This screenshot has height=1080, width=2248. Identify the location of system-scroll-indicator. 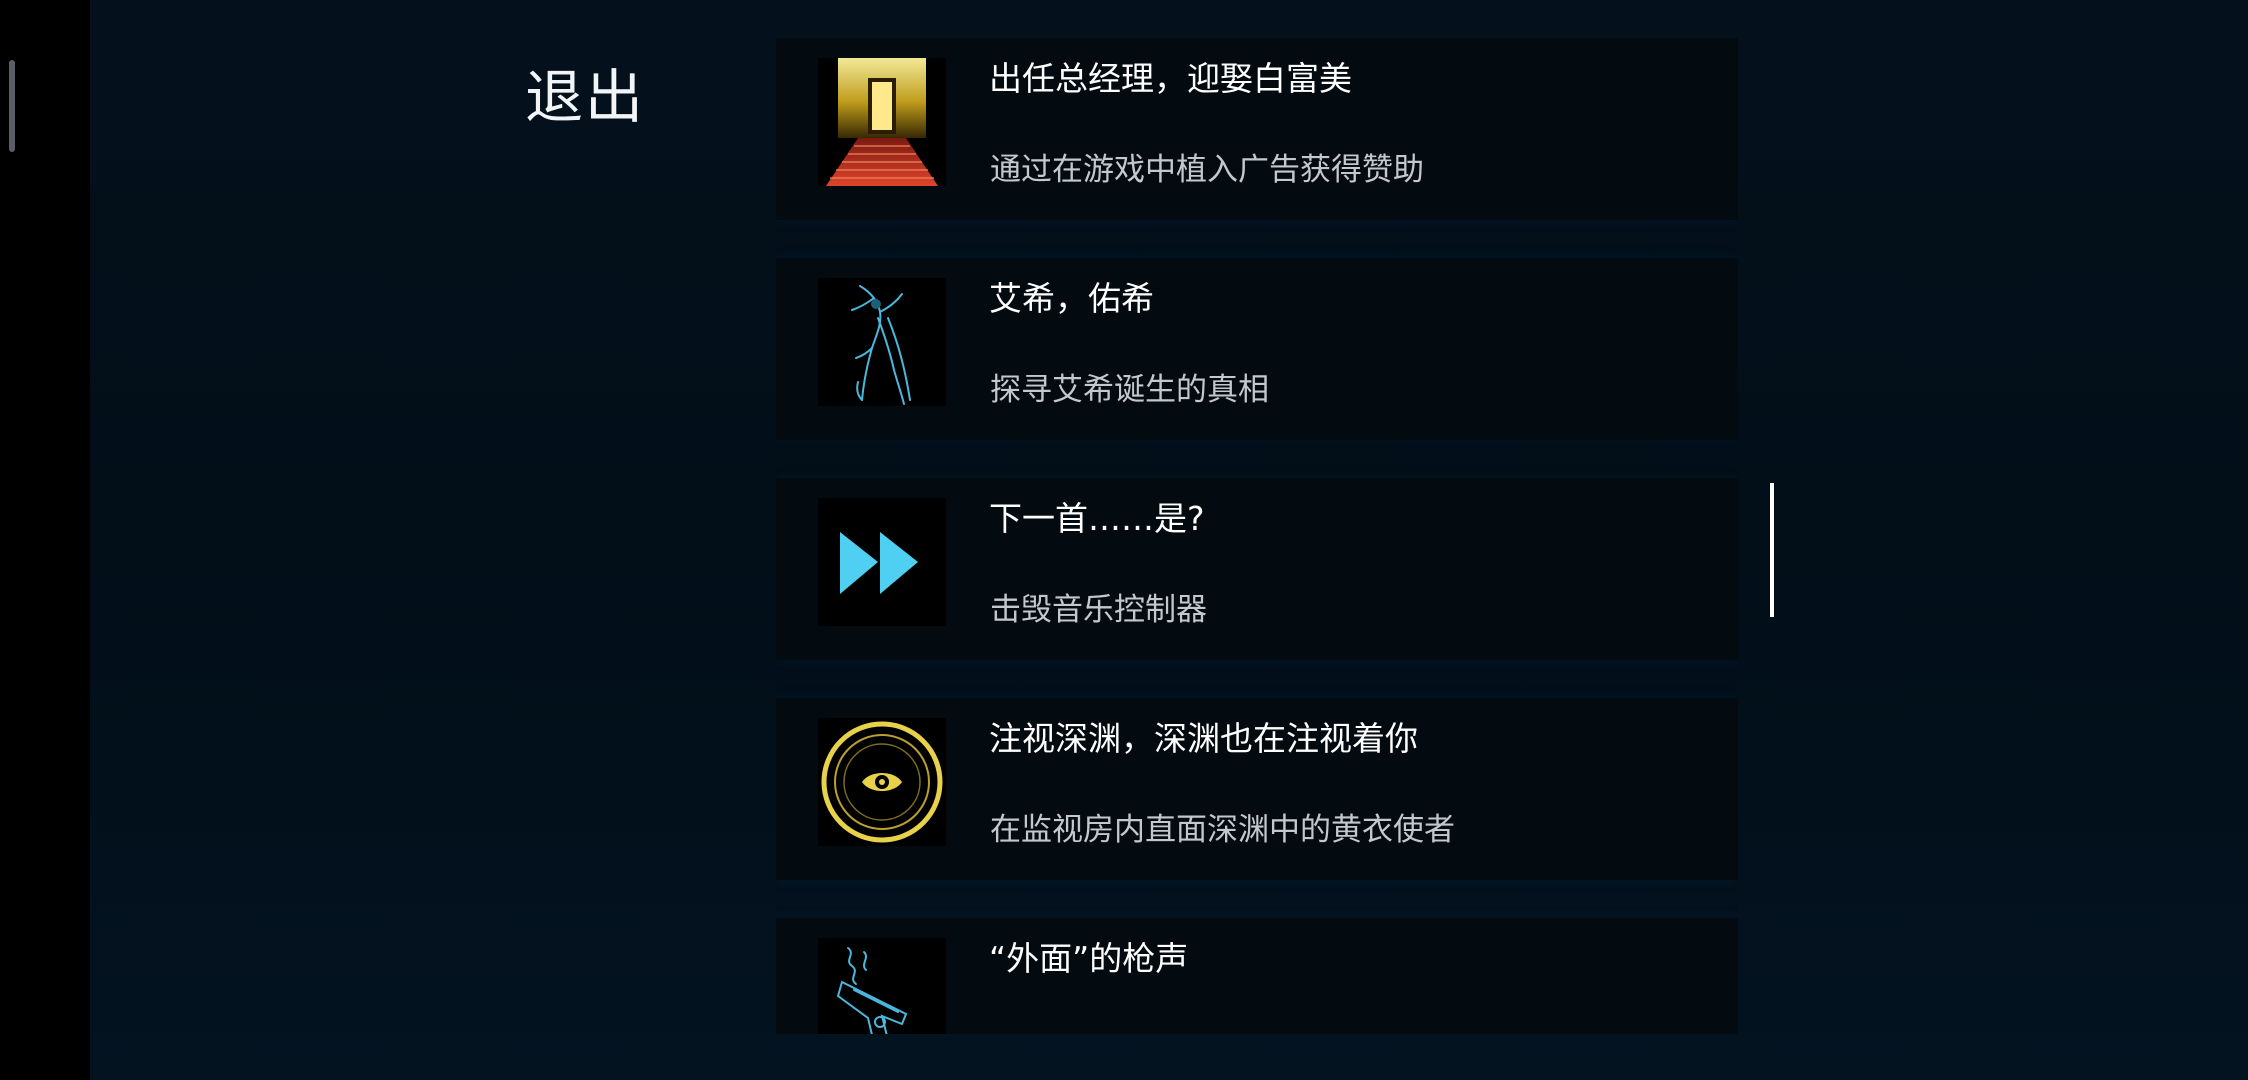
(12, 106).